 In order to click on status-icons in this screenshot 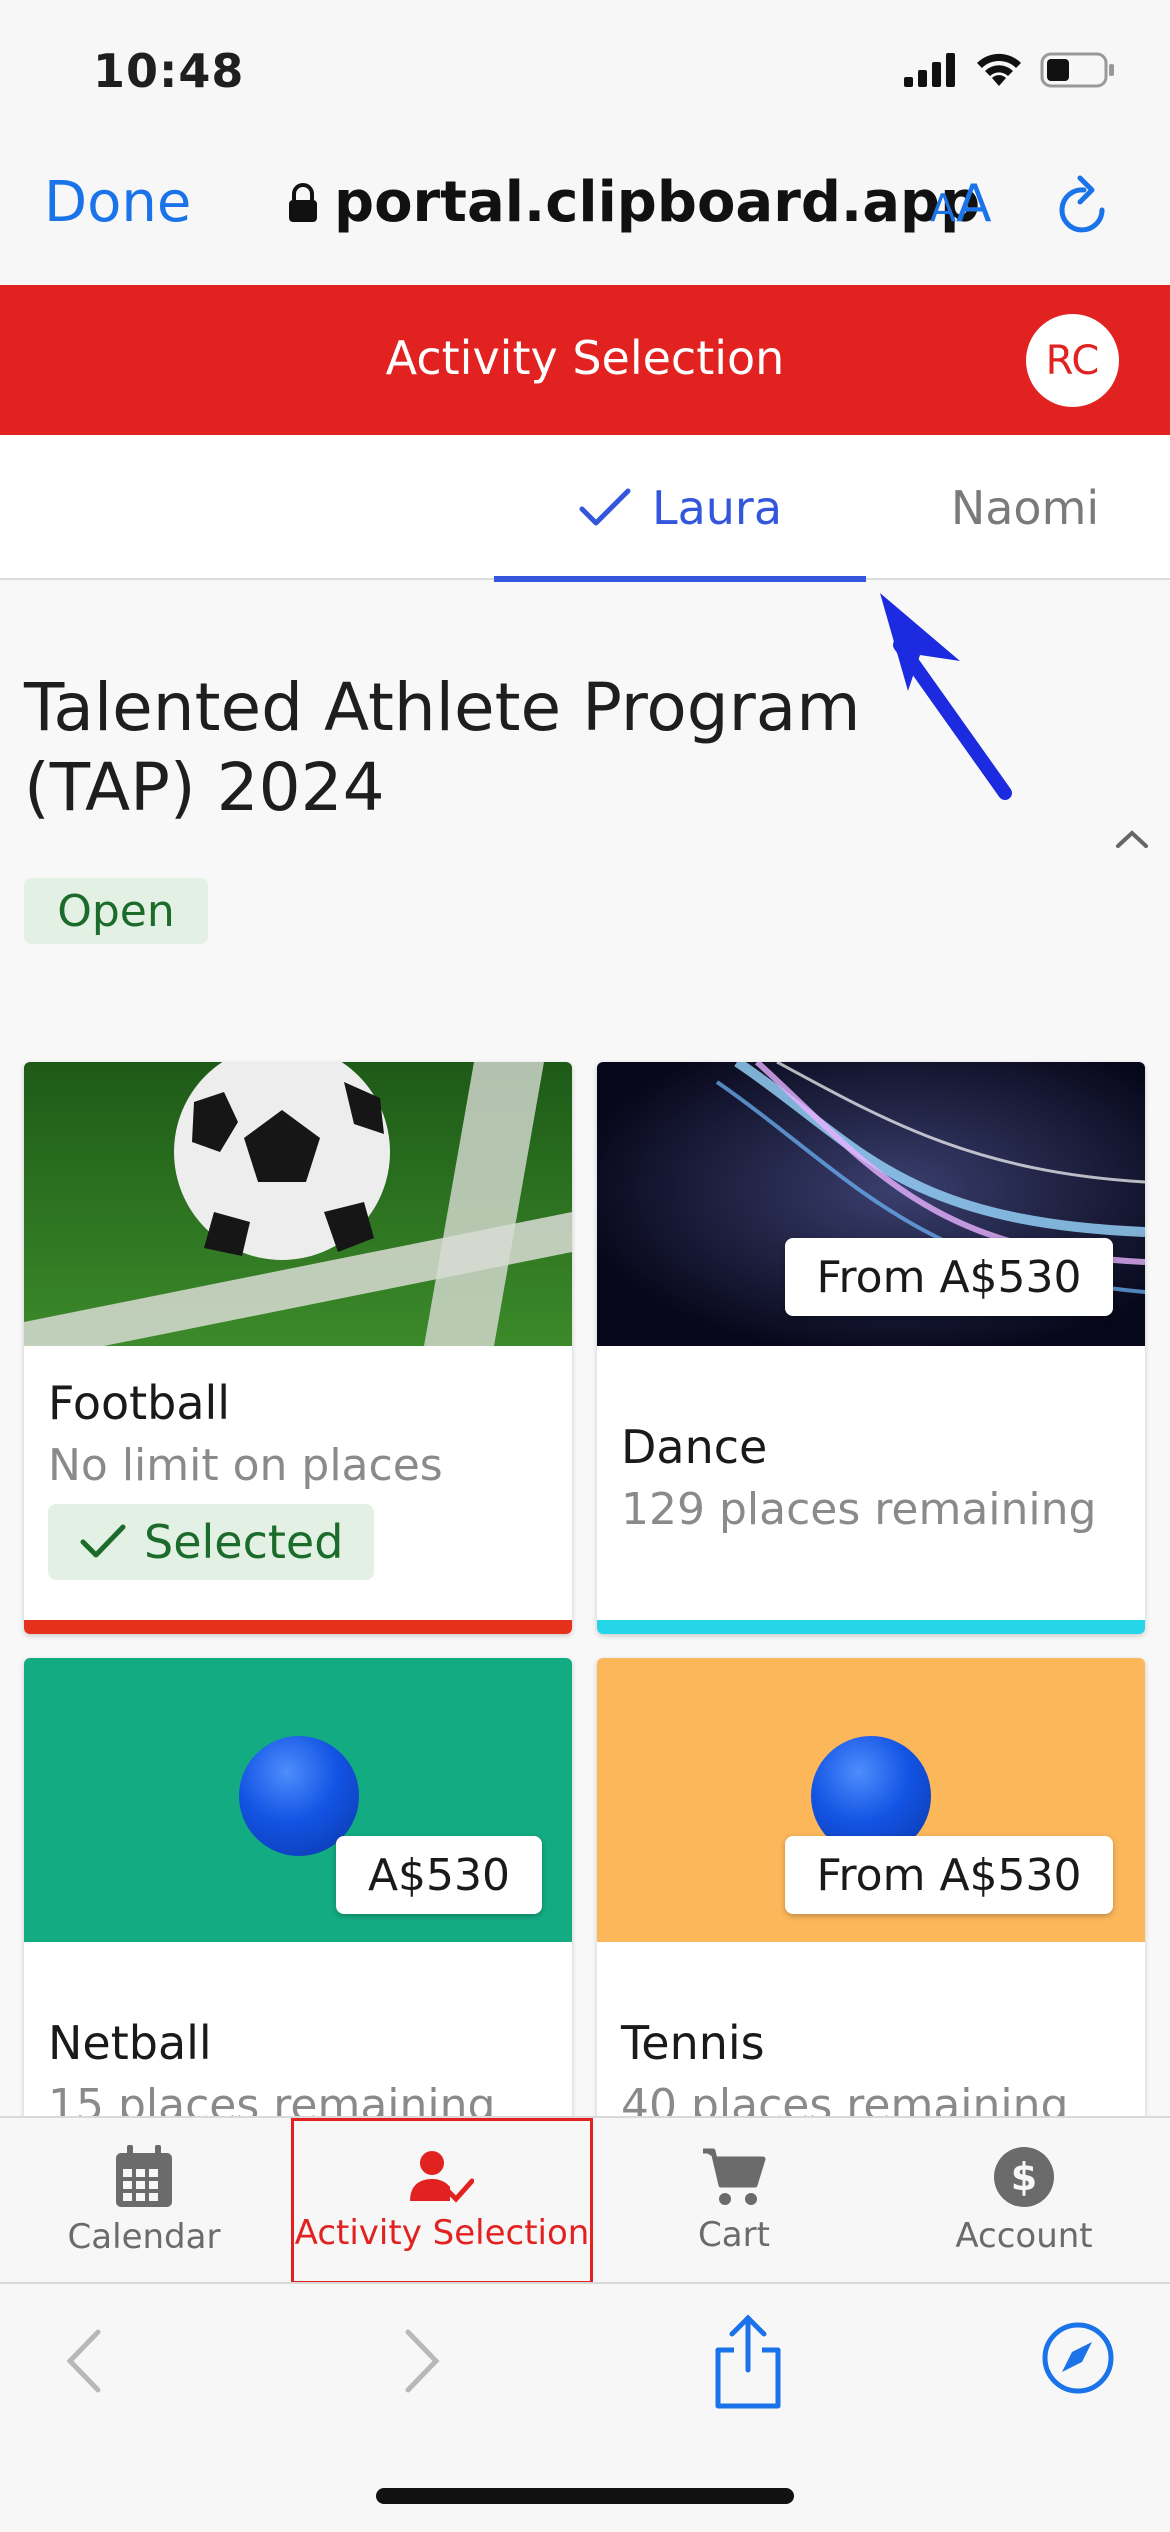, I will do `click(1010, 70)`.